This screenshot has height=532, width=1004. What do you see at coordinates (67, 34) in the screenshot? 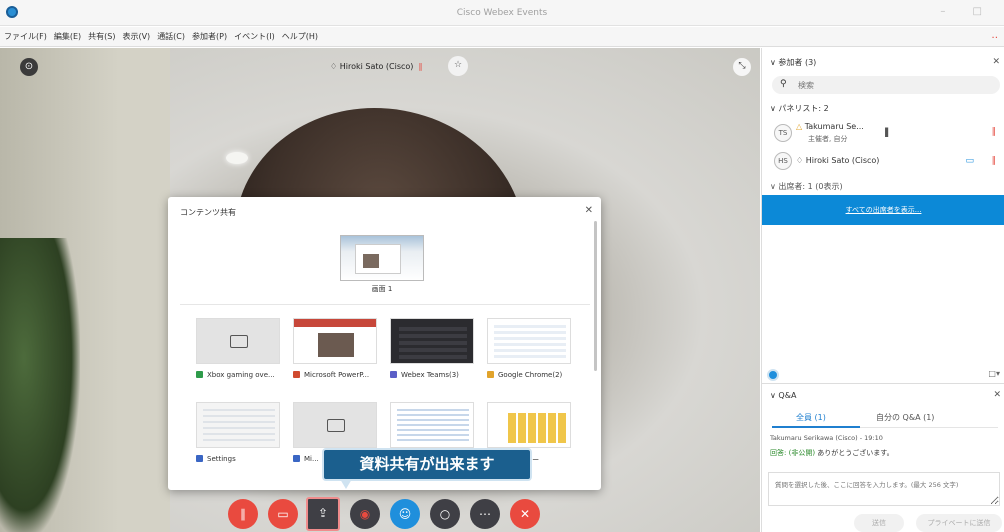
I see `menu-edit: 編集(E)` at bounding box center [67, 34].